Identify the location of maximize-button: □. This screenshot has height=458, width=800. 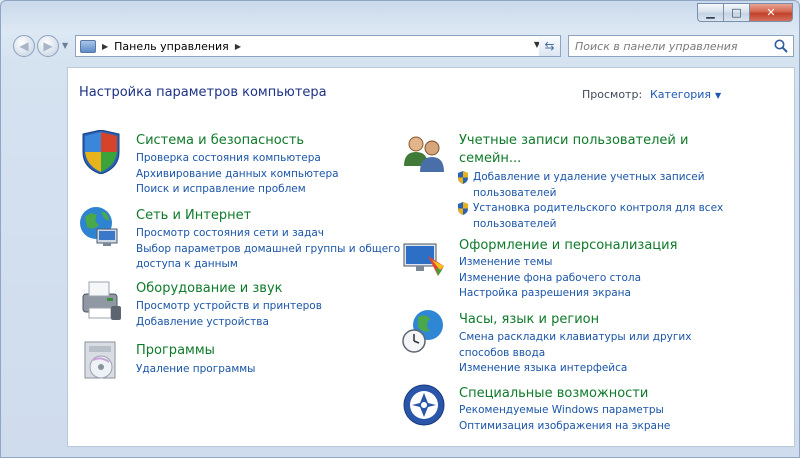
(736, 12).